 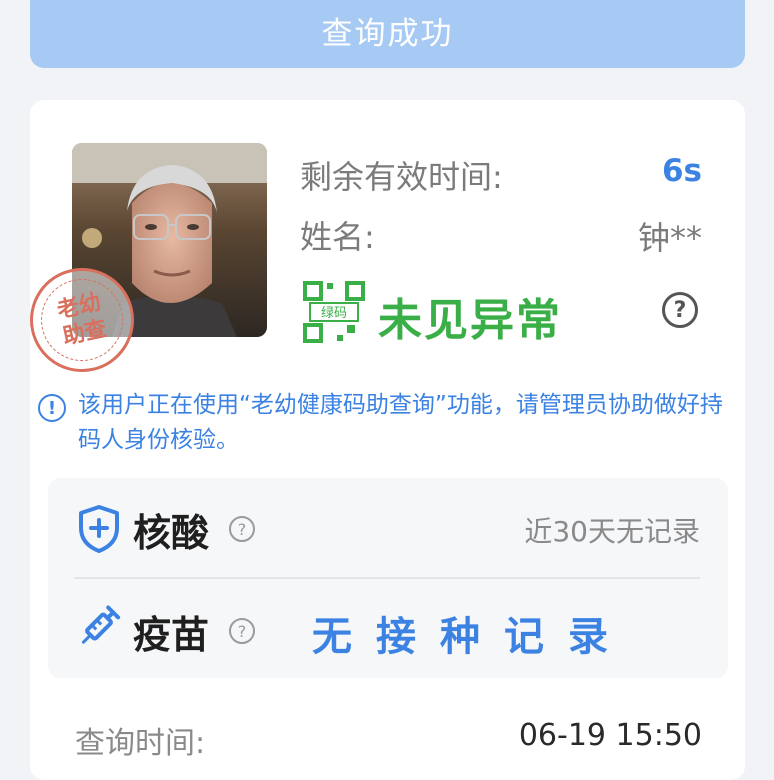 I want to click on shield-plus-icon, so click(x=99, y=531).